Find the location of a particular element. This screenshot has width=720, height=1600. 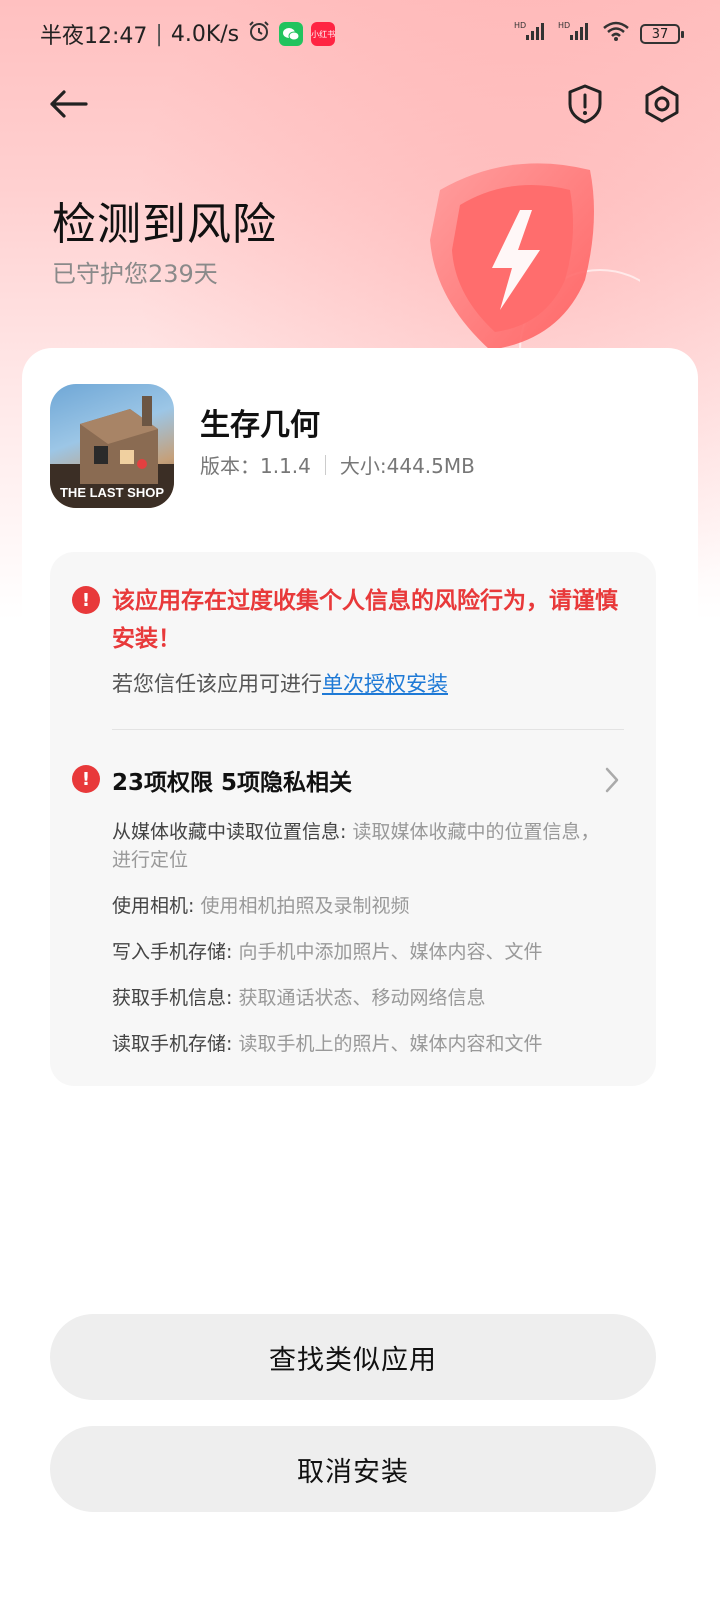

trust-install-line: 若您信任该应用可进行单次授权安装 is located at coordinates (280, 683).